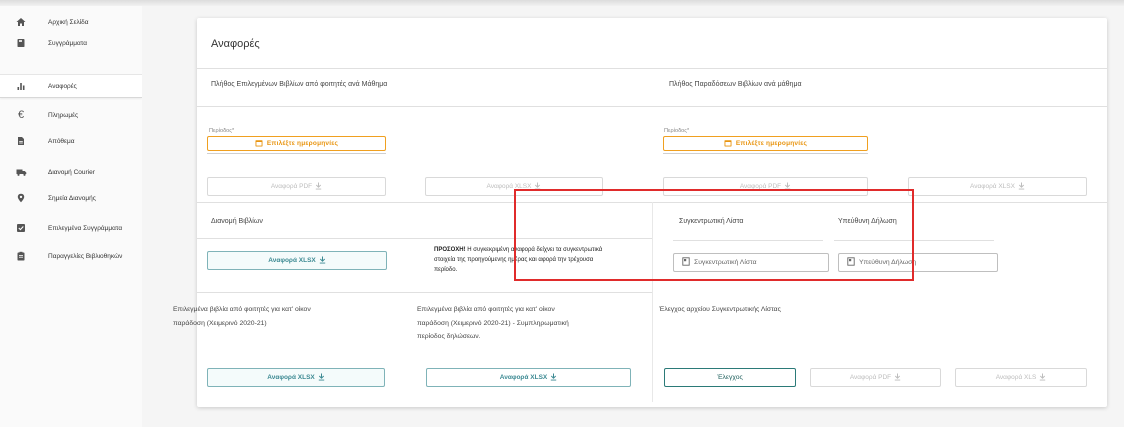  I want to click on page-title: Αναφορές, so click(235, 44).